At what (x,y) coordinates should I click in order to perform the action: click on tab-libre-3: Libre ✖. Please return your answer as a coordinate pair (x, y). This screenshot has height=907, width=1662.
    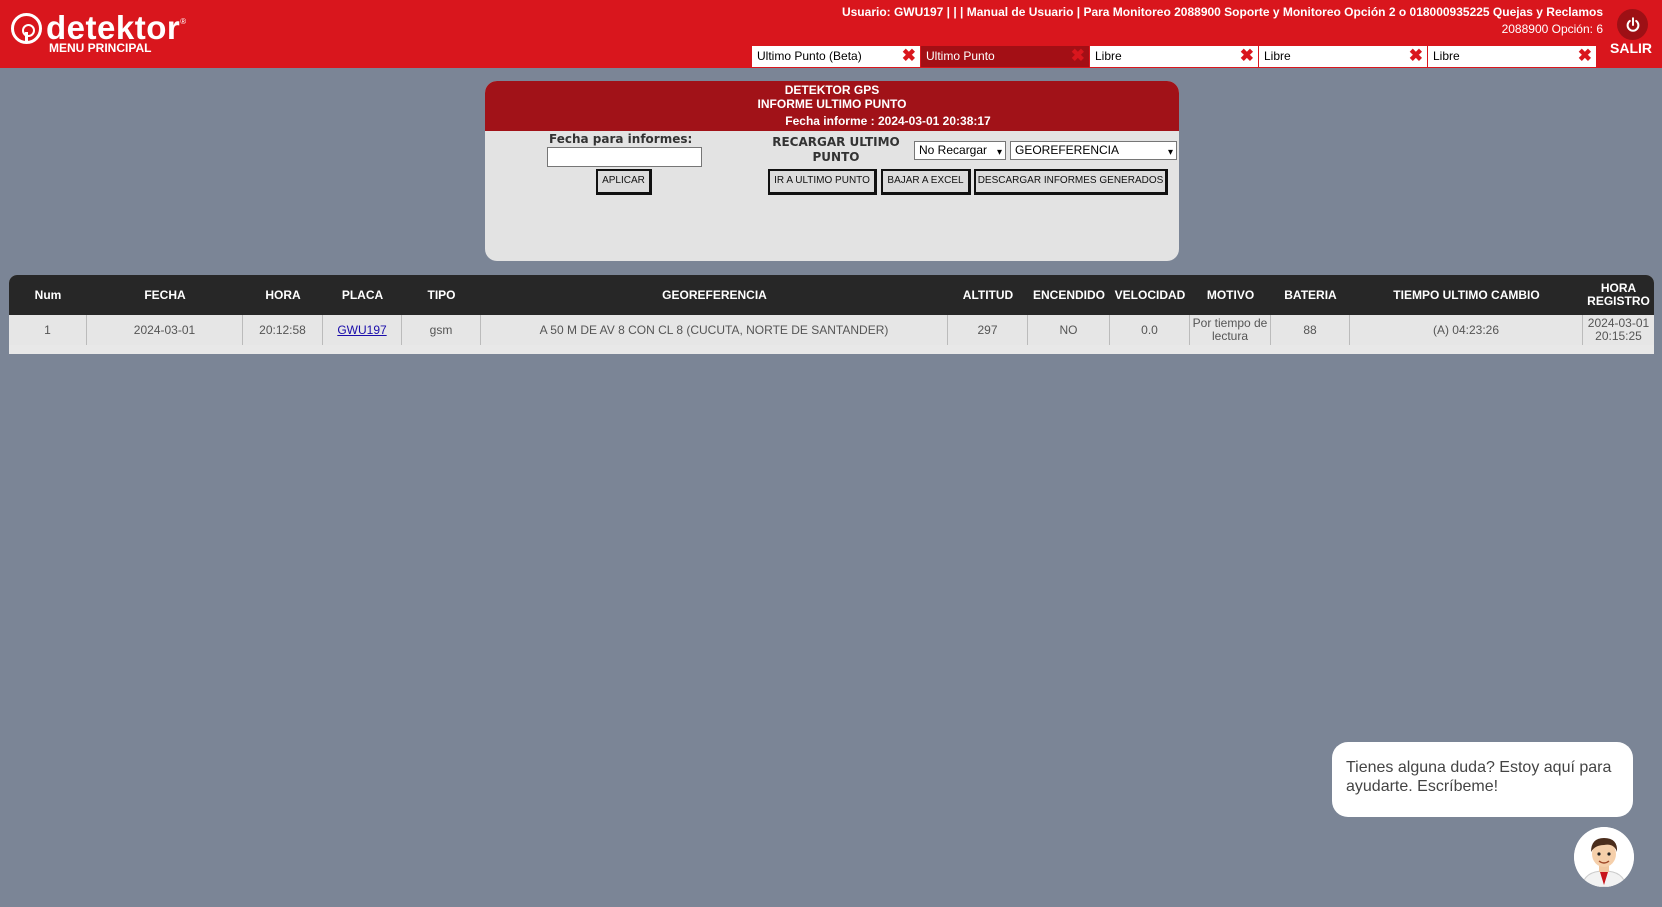
    Looking at the image, I should click on (1512, 56).